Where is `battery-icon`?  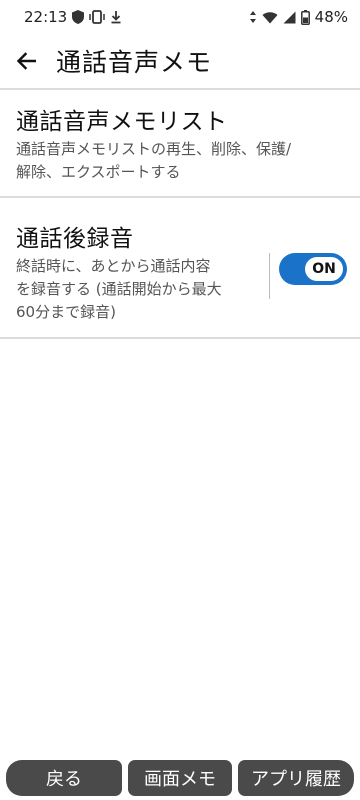
battery-icon is located at coordinates (305, 17).